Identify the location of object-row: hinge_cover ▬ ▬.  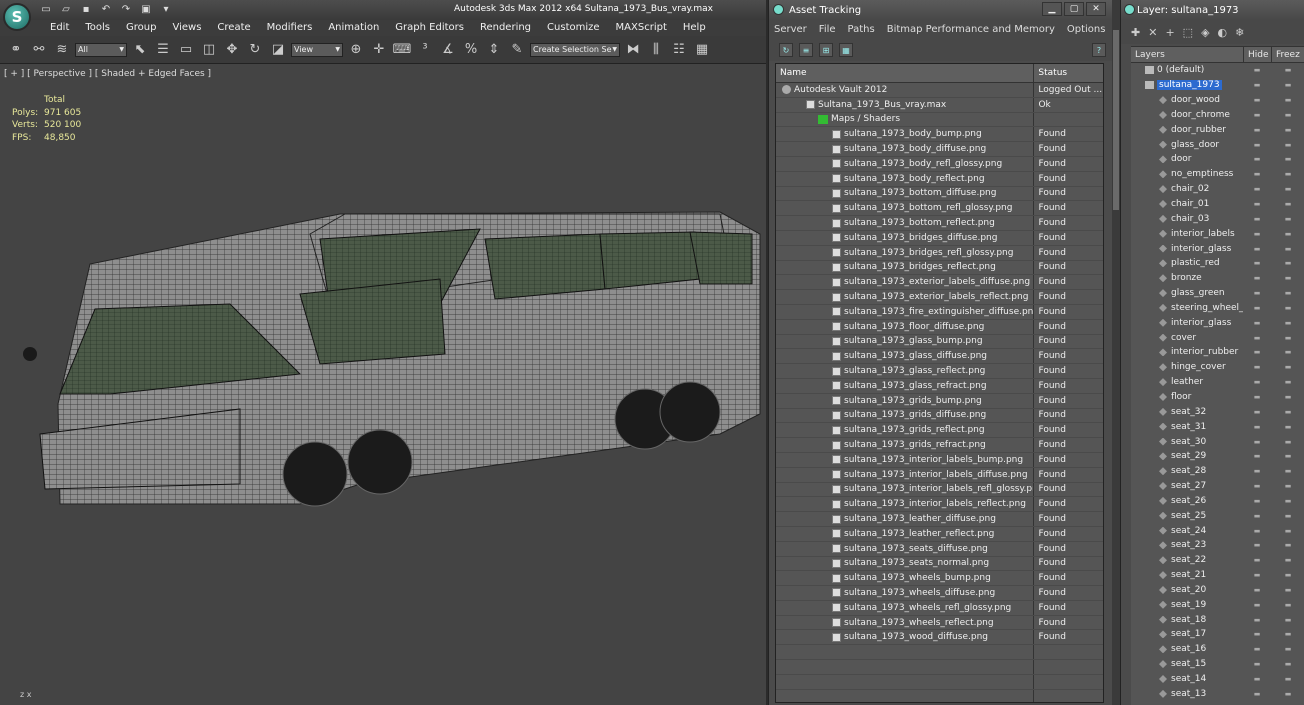
(1217, 367).